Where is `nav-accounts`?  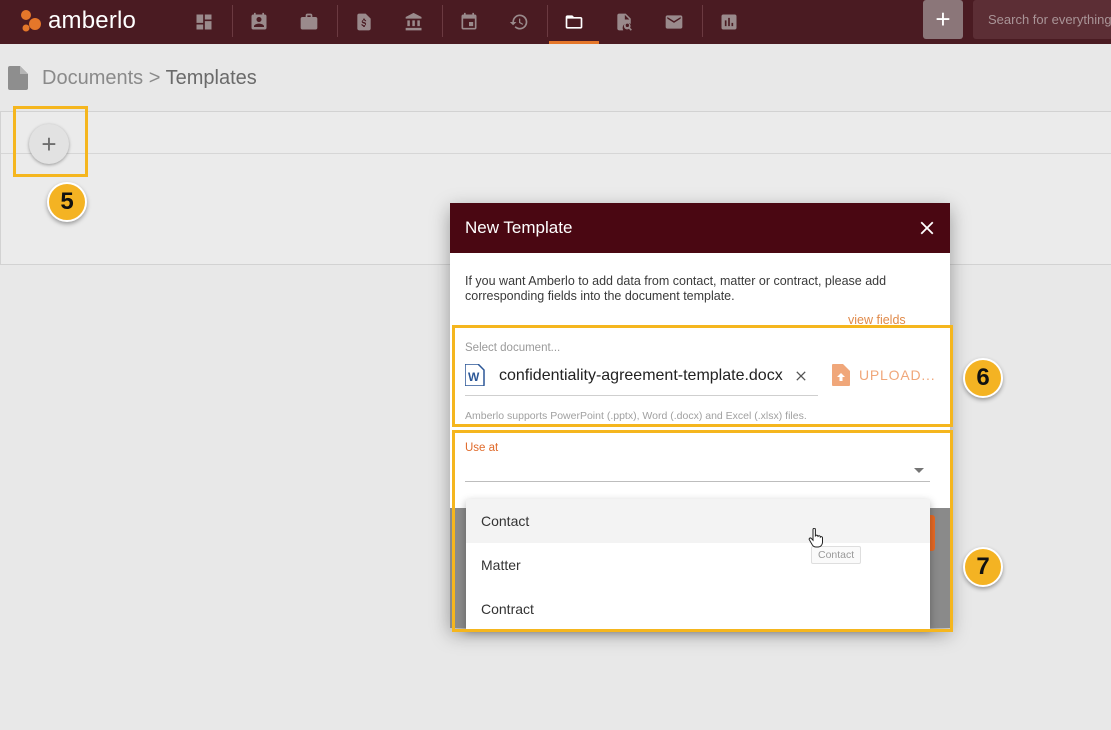
nav-accounts is located at coordinates (414, 22).